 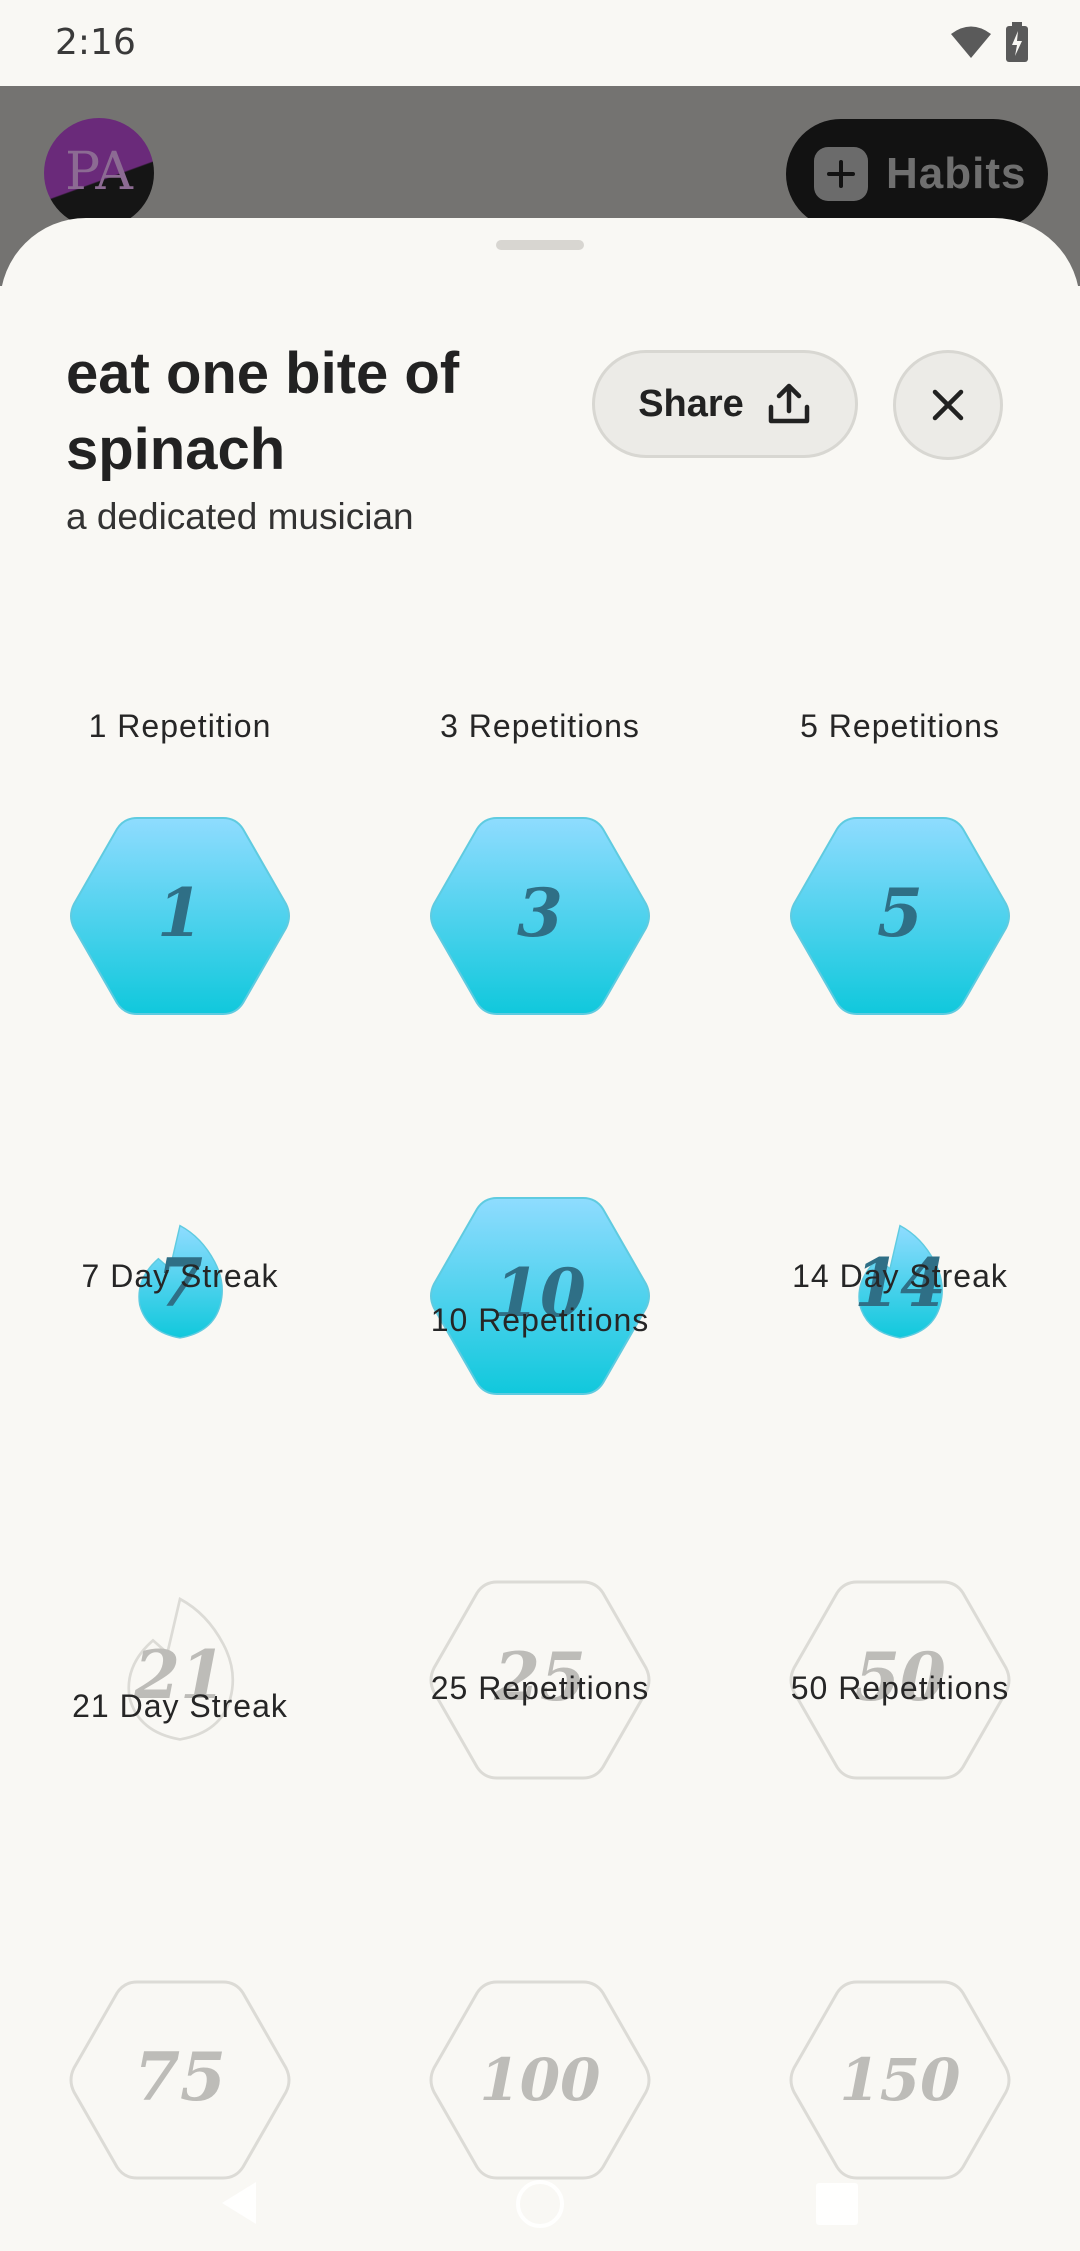 I want to click on home-icon, so click(x=540, y=2204).